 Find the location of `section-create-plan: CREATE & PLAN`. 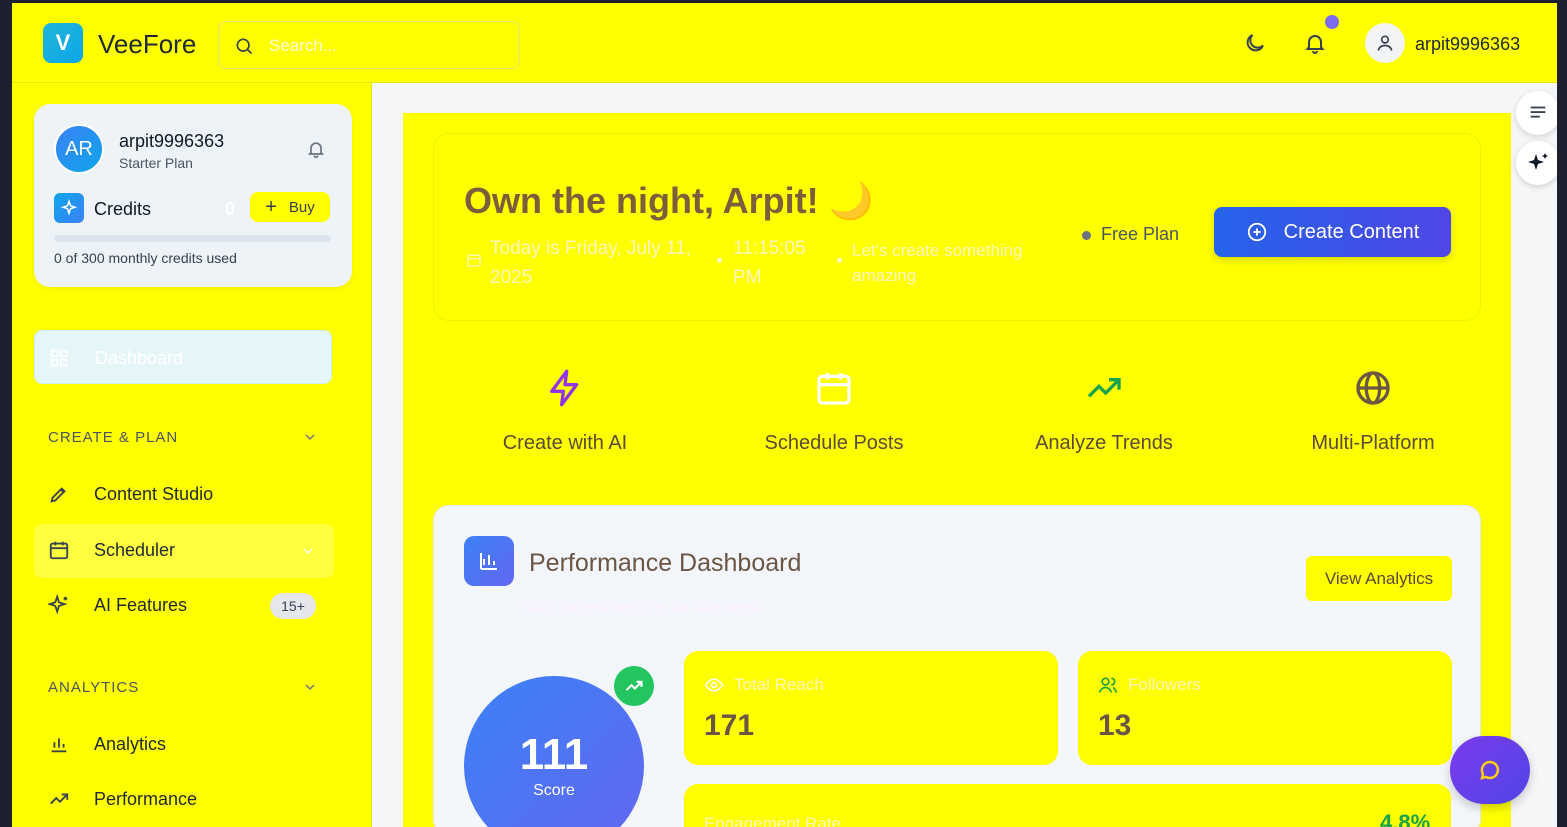

section-create-plan: CREATE & PLAN is located at coordinates (113, 437).